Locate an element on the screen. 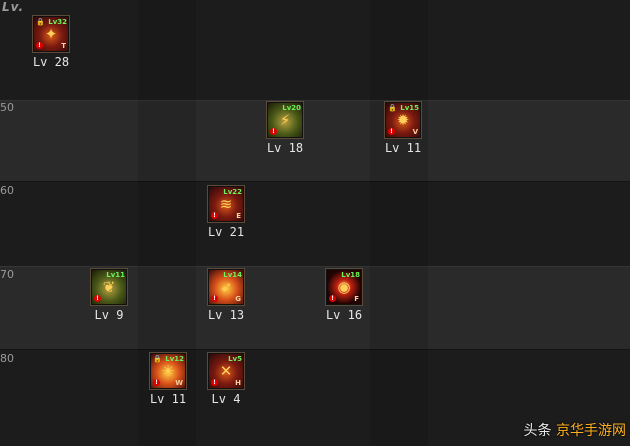 The height and width of the screenshot is (446, 630). skill-slot: Lv14 ➶ ! G Lv 13 is located at coordinates (226, 295).